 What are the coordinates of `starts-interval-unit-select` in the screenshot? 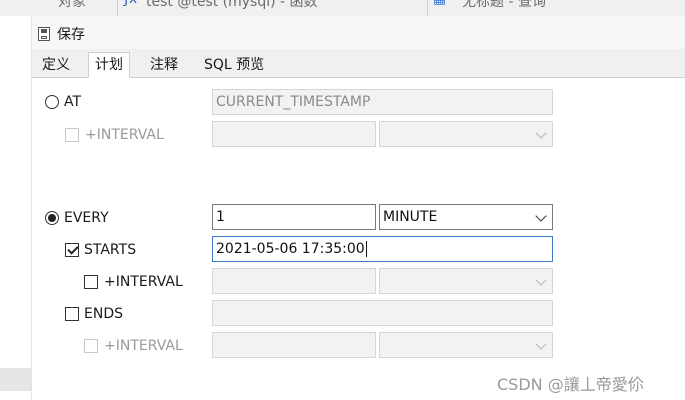 It's located at (466, 281).